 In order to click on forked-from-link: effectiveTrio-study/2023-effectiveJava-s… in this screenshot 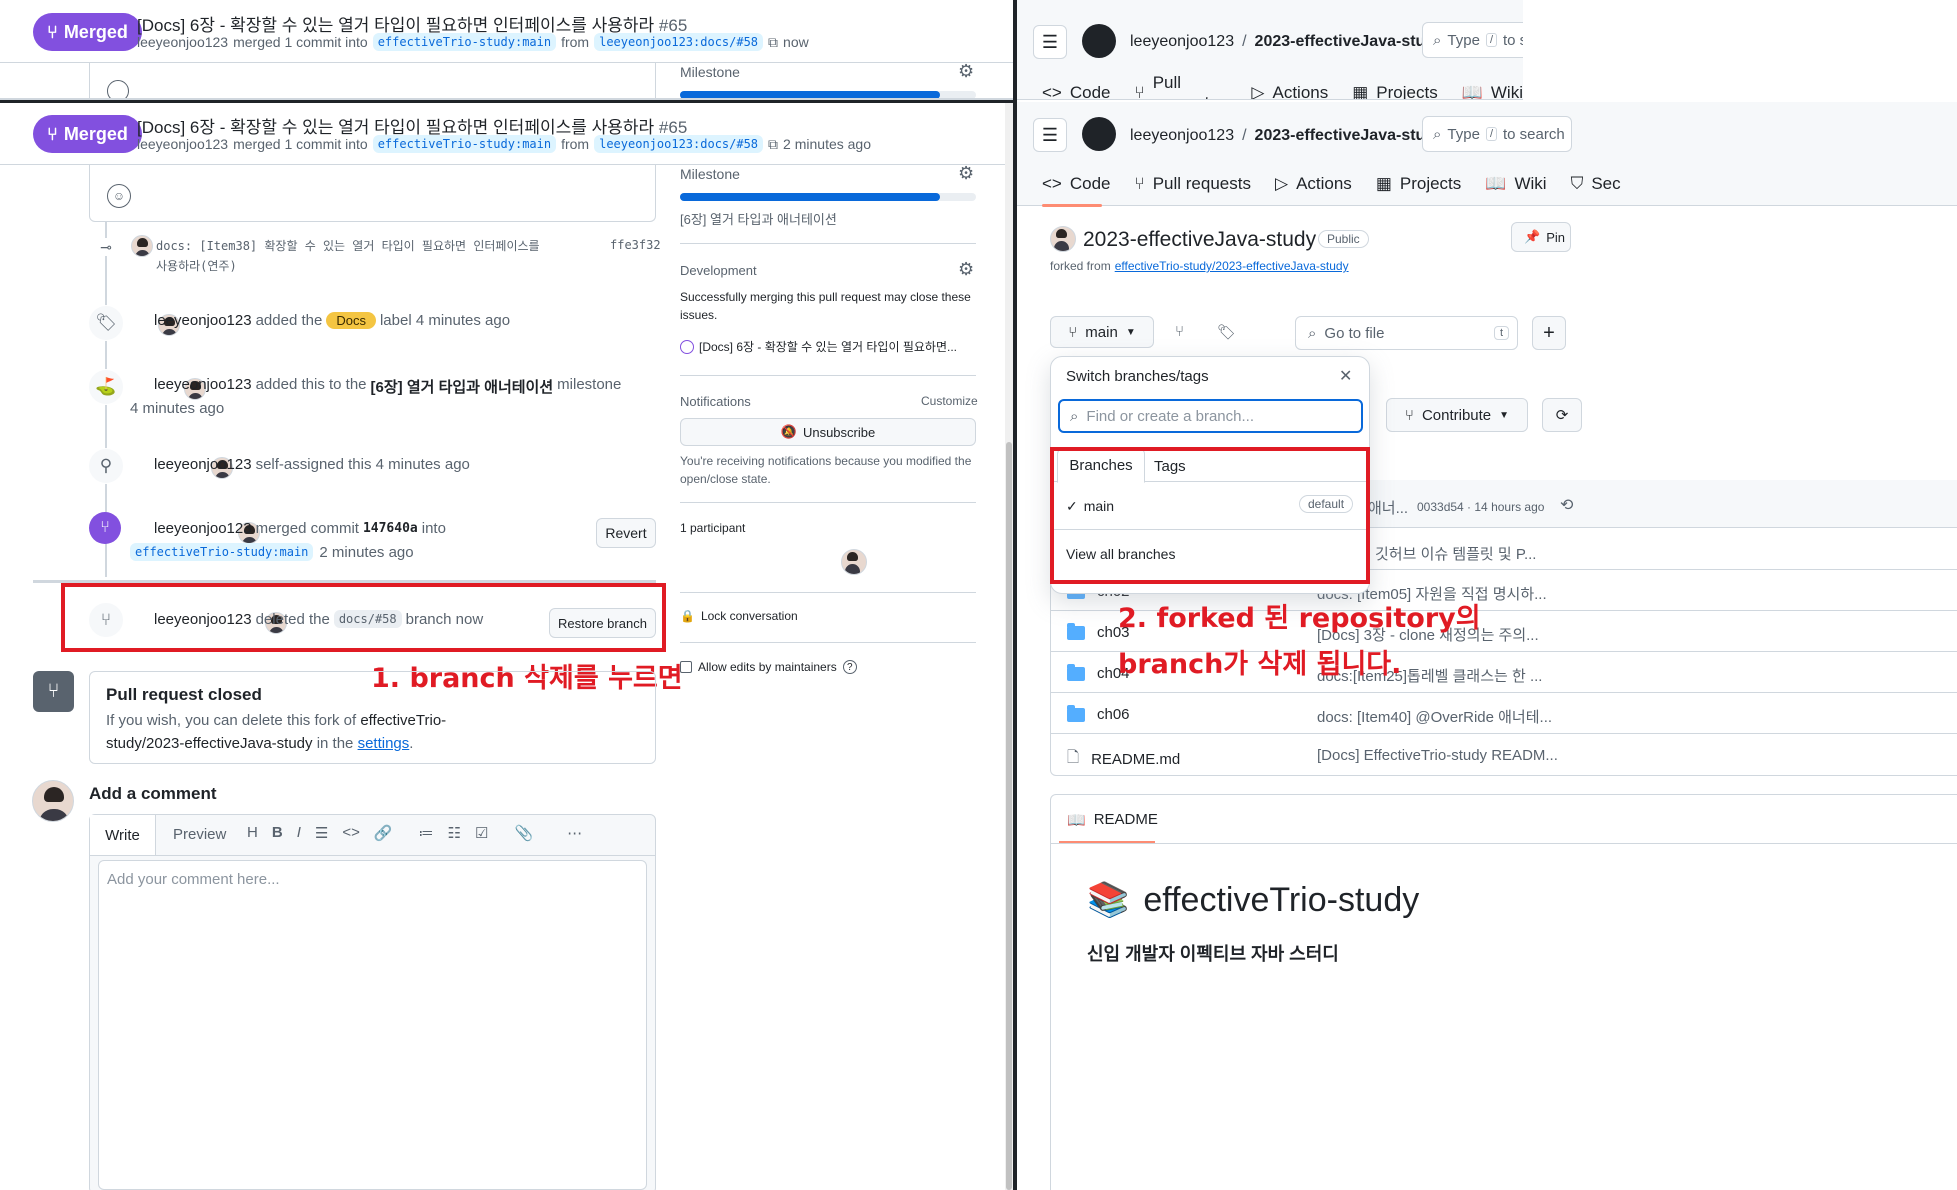, I will do `click(1232, 266)`.